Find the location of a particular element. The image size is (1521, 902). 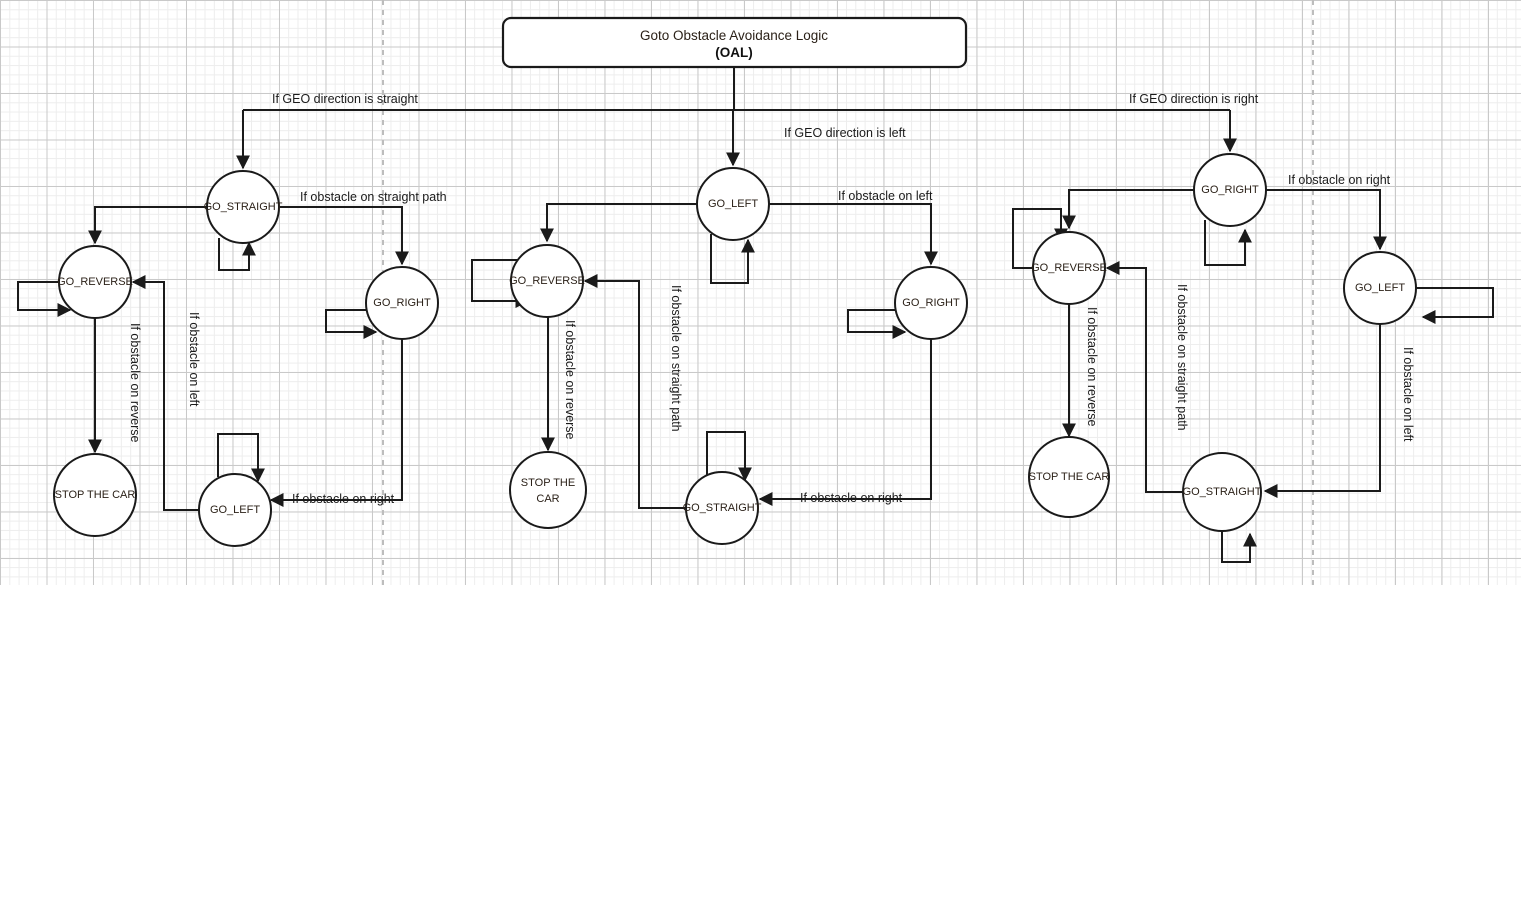

node-label-l-go-reverse: GO_REVERSE is located at coordinates (547, 281).